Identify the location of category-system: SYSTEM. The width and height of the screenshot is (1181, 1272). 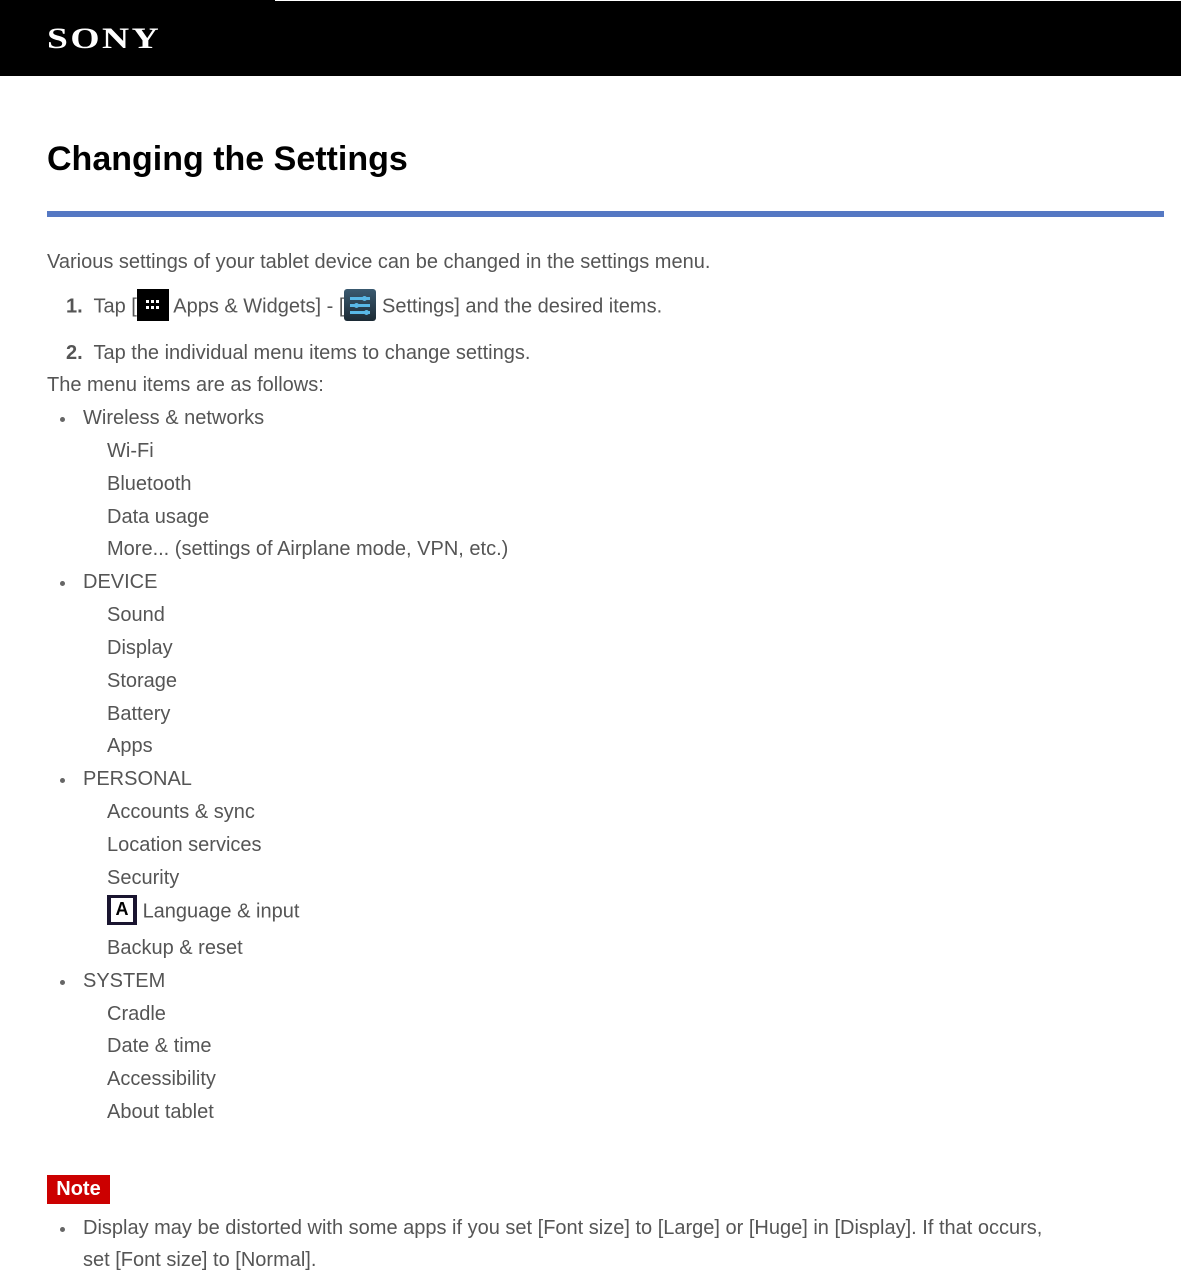
(124, 981).